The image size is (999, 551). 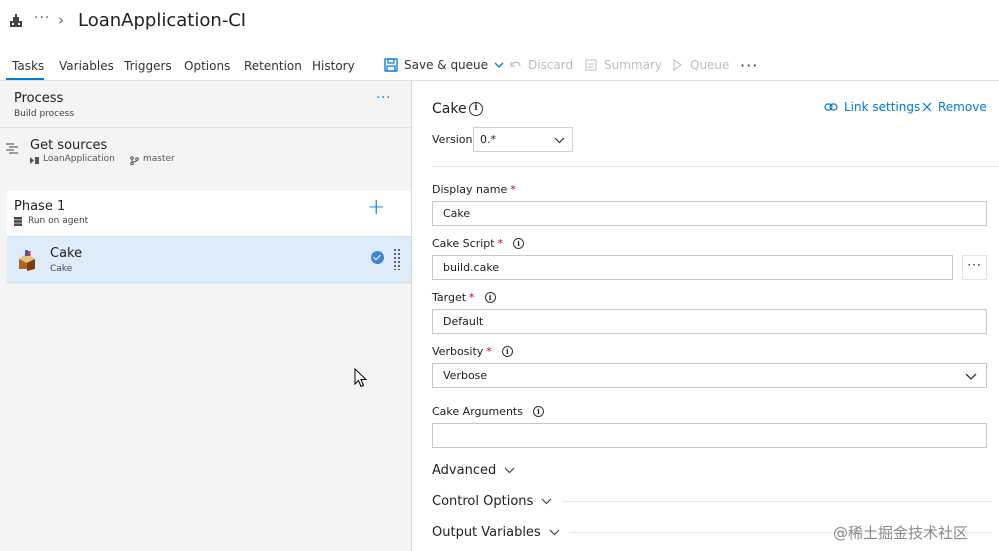 I want to click on tab-history: History, so click(x=333, y=66).